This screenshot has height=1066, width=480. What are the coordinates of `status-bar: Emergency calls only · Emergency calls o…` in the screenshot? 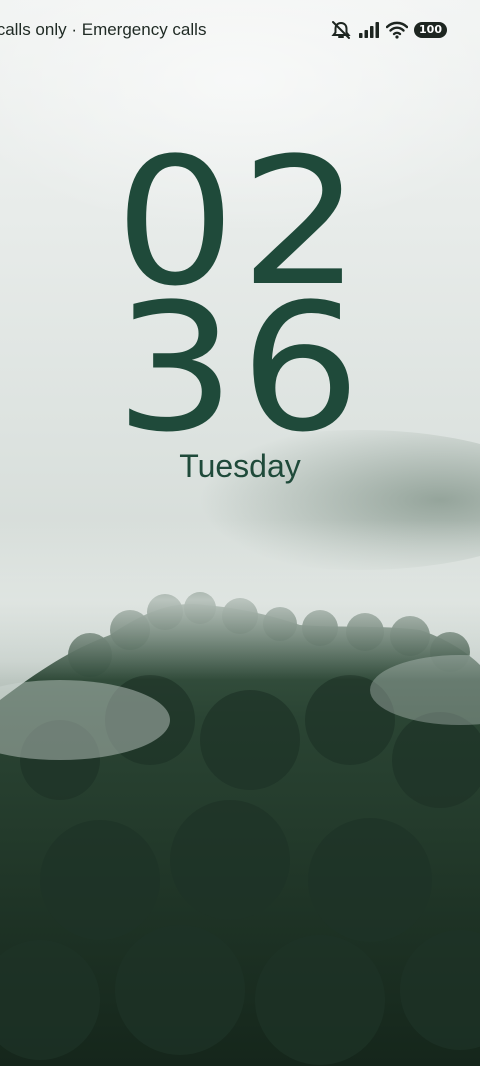 It's located at (240, 30).